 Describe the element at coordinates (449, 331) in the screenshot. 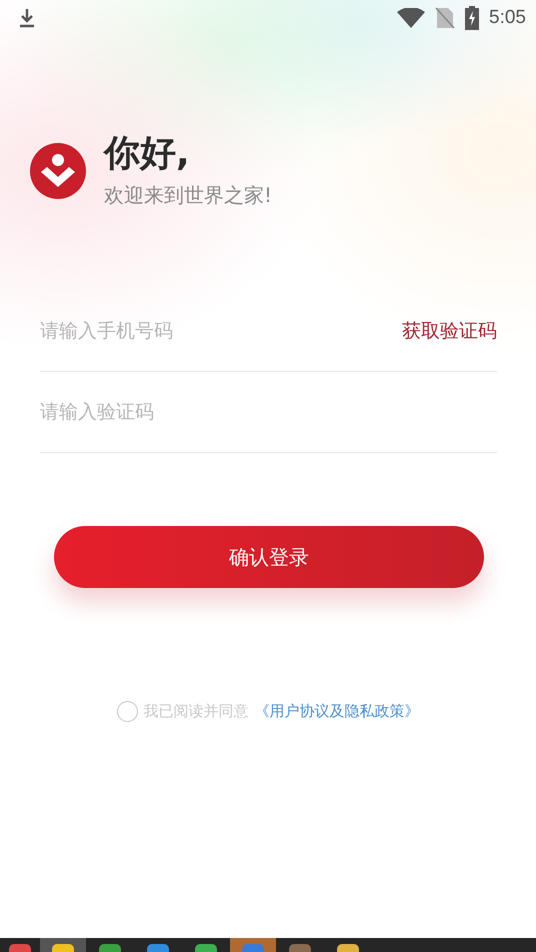

I see `get-code-button: 获取验证码` at that location.